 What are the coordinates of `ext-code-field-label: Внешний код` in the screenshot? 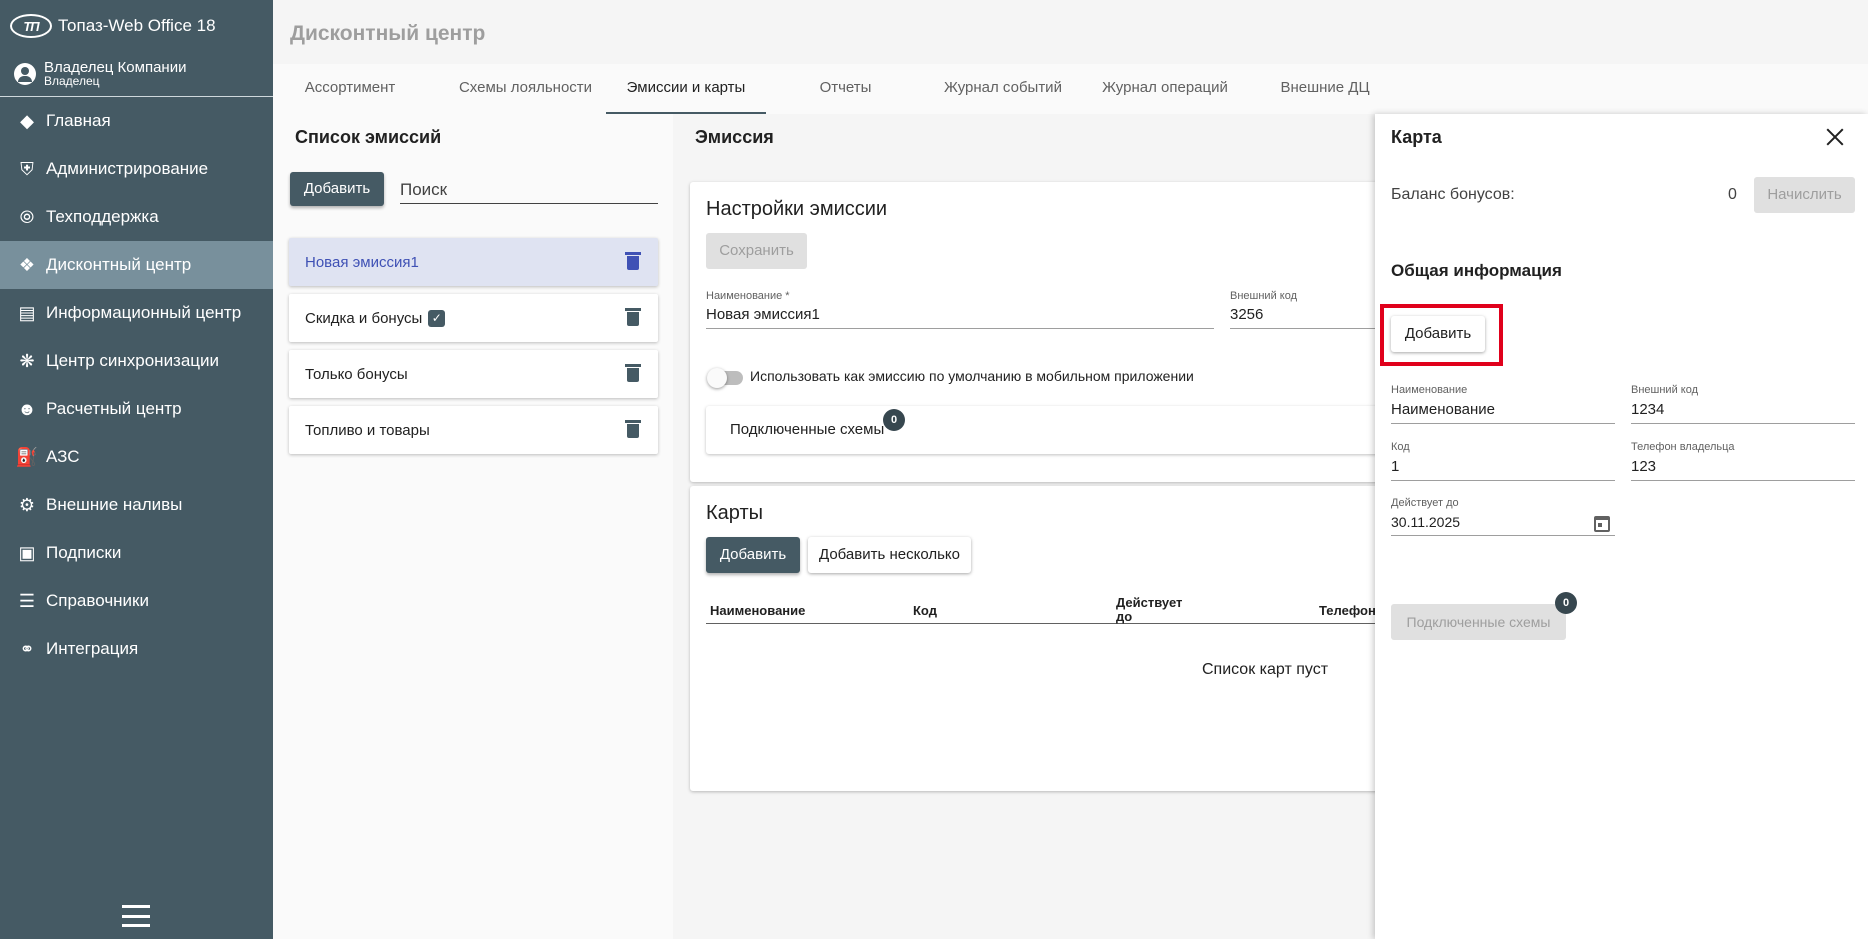 It's located at (1264, 296).